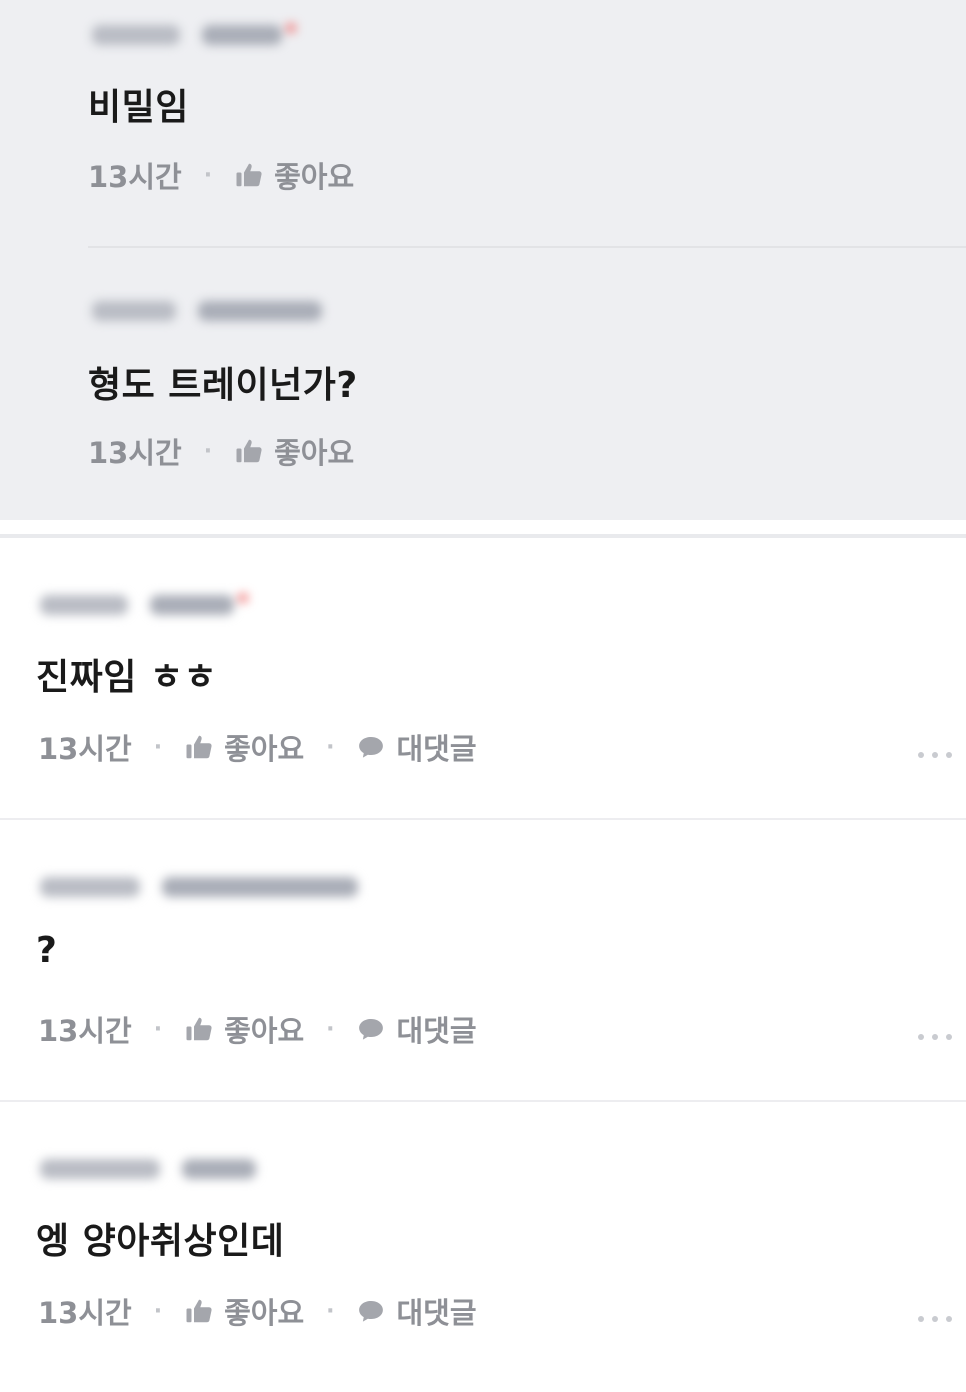  Describe the element at coordinates (127, 677) in the screenshot. I see `comment-text: 진짜임 ㅎㅎ` at that location.